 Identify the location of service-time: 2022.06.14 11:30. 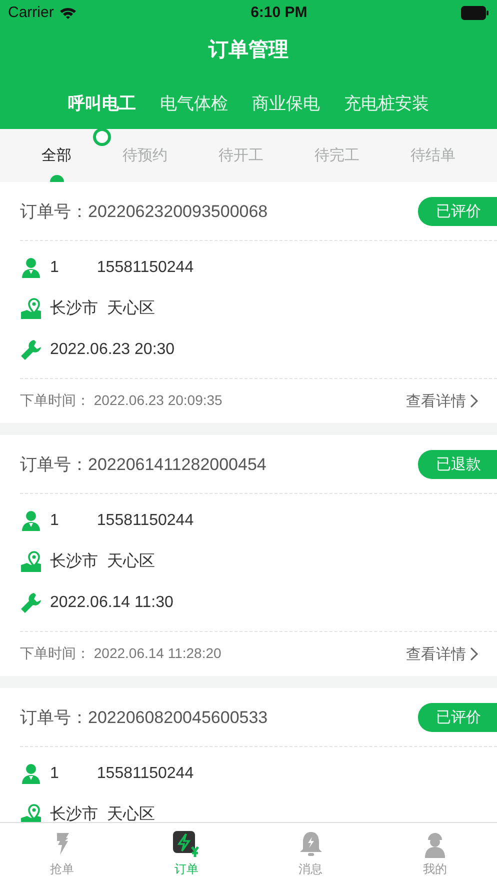
(112, 603).